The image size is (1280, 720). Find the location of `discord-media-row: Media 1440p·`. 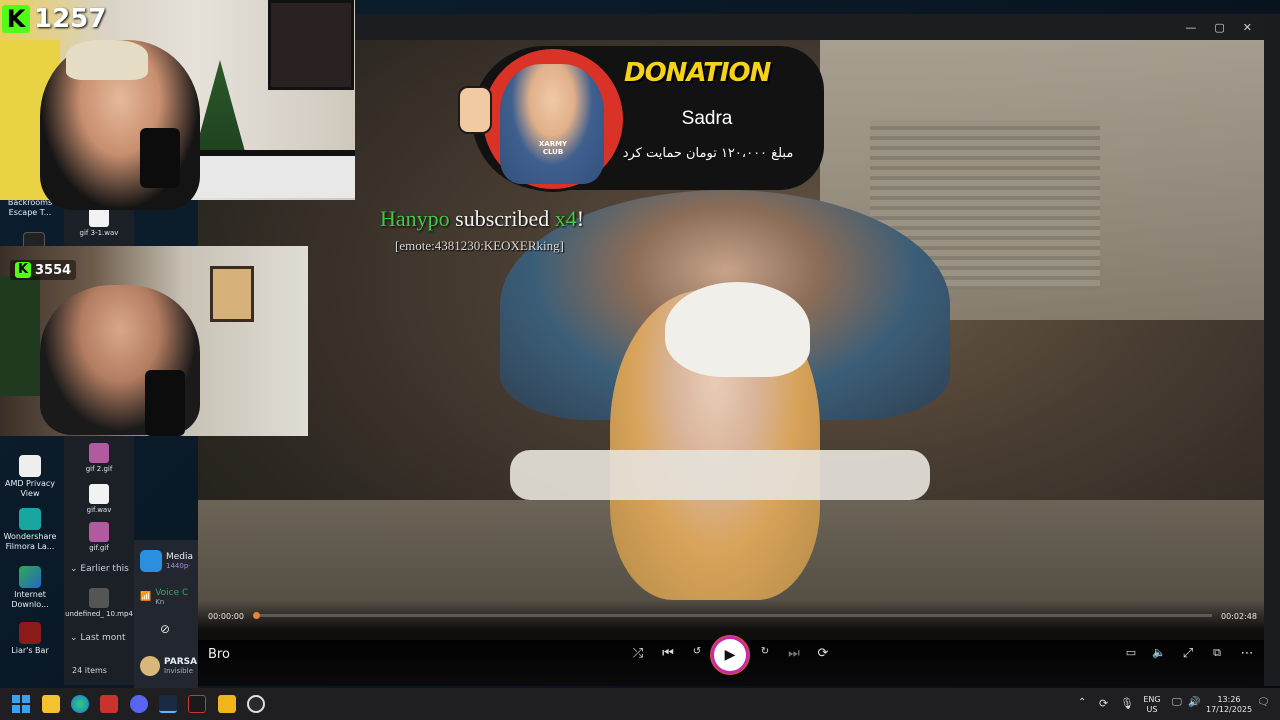

discord-media-row: Media 1440p· is located at coordinates (166, 561).